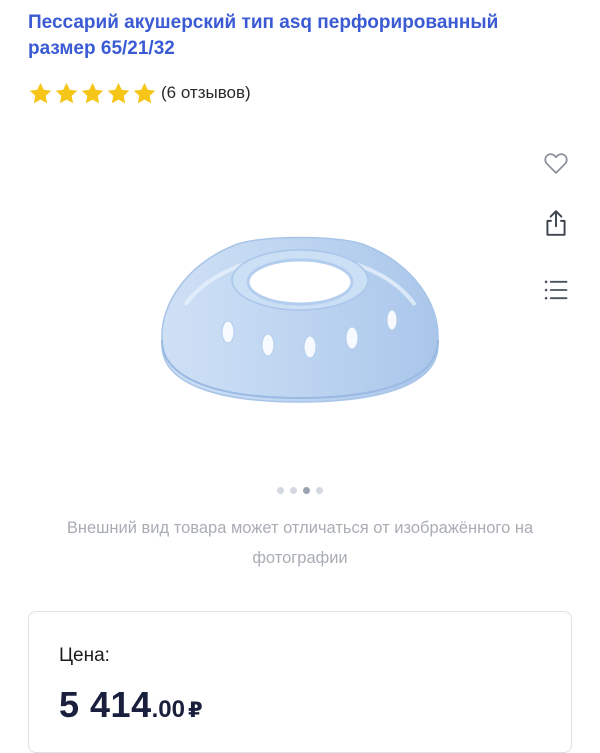 This screenshot has height=753, width=600. I want to click on price-integer: 5 414, so click(105, 704).